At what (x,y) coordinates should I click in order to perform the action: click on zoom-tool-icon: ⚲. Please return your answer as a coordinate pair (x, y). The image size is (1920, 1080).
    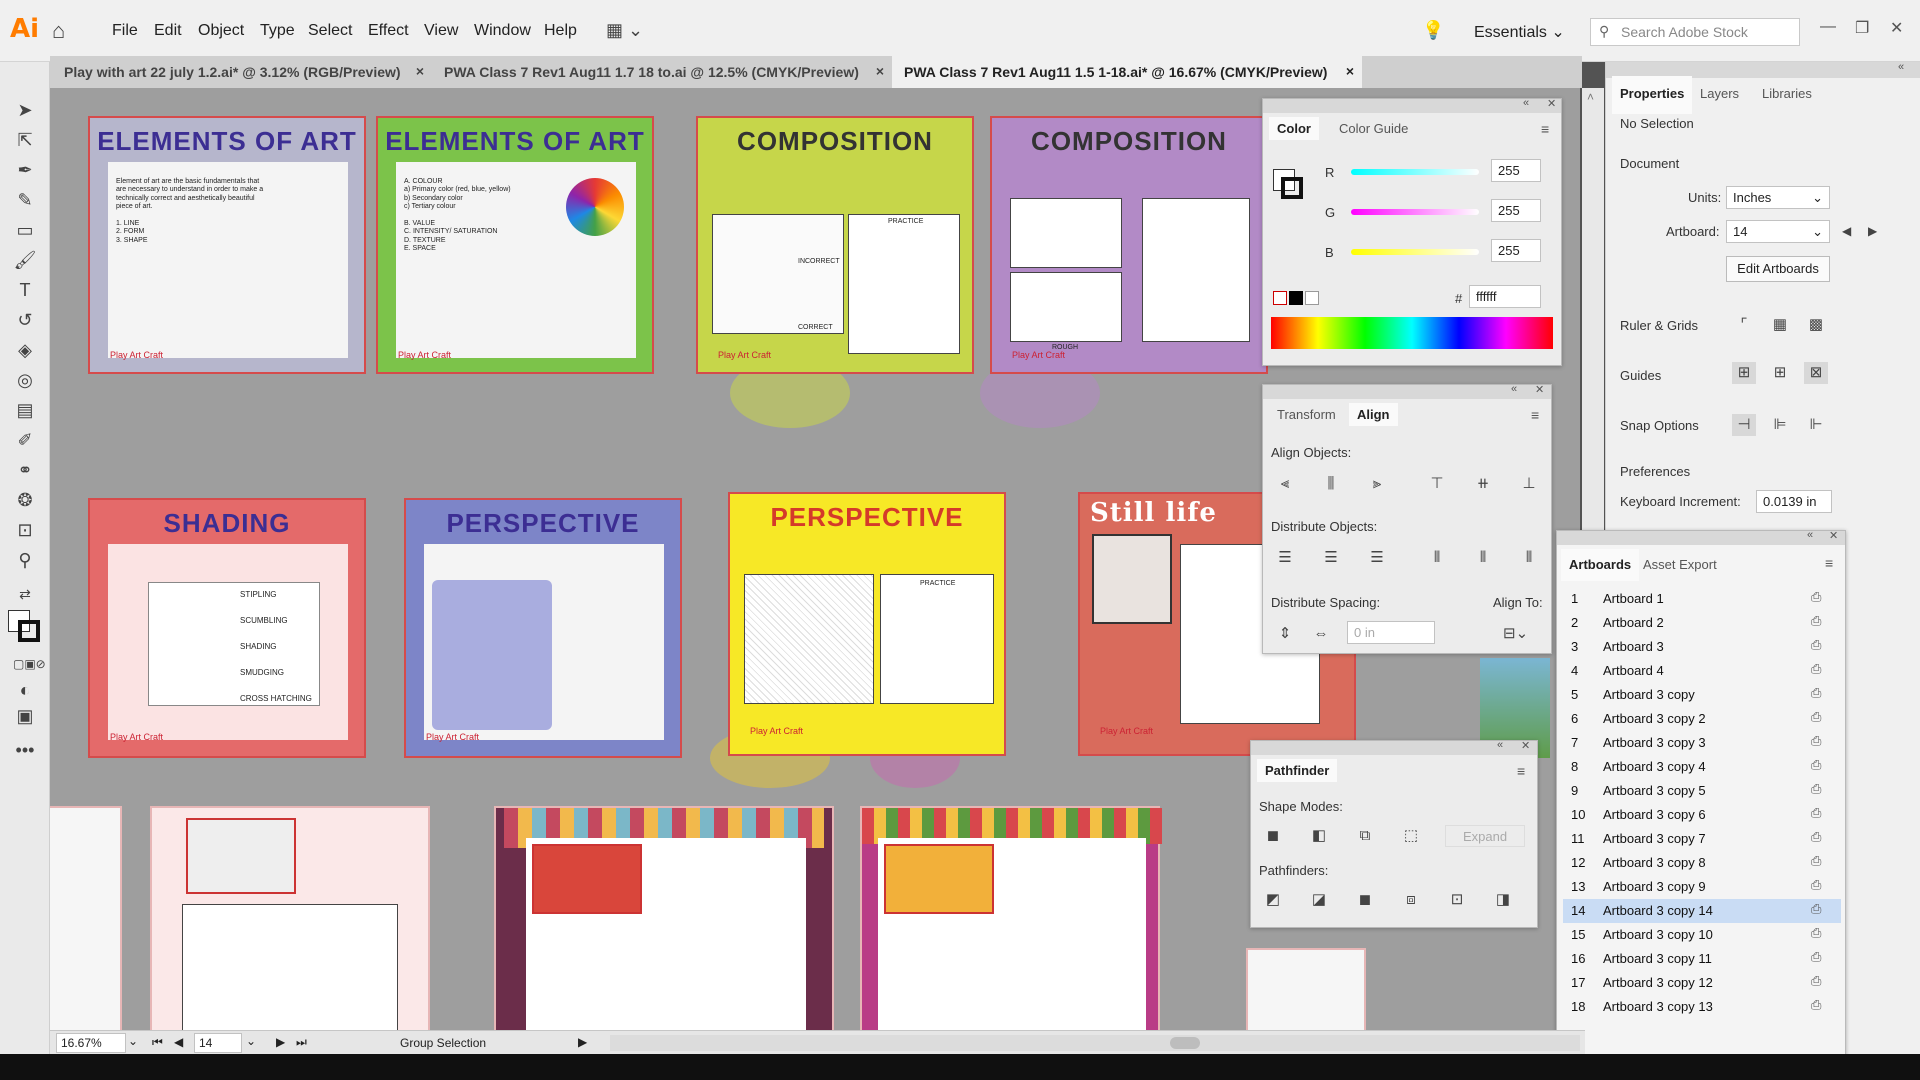
    Looking at the image, I should click on (25, 560).